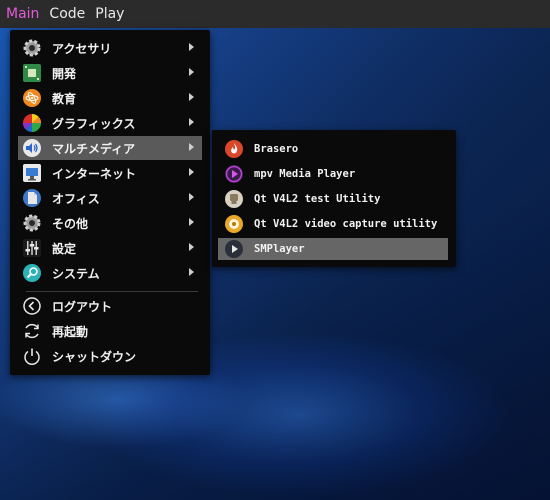 Image resolution: width=550 pixels, height=500 pixels. What do you see at coordinates (110, 331) in the screenshot?
I see `menu-item-reboot: 再起動` at bounding box center [110, 331].